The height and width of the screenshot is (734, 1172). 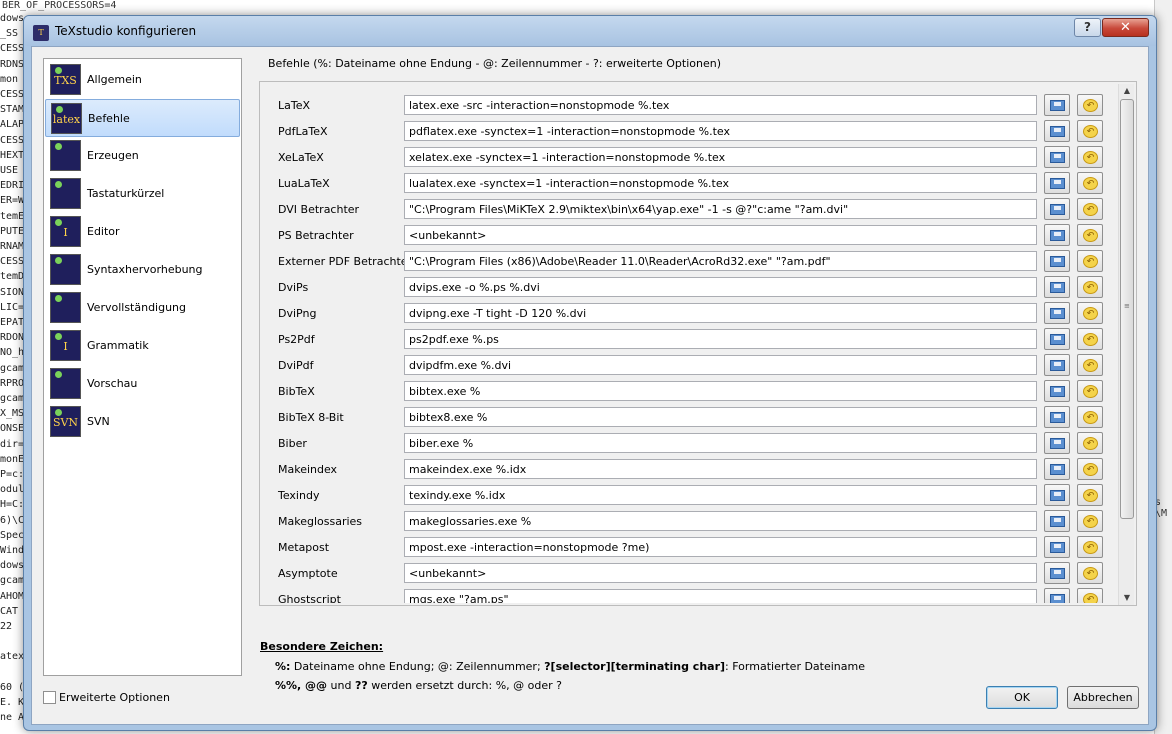 What do you see at coordinates (1125, 27) in the screenshot?
I see `close-button: ✕` at bounding box center [1125, 27].